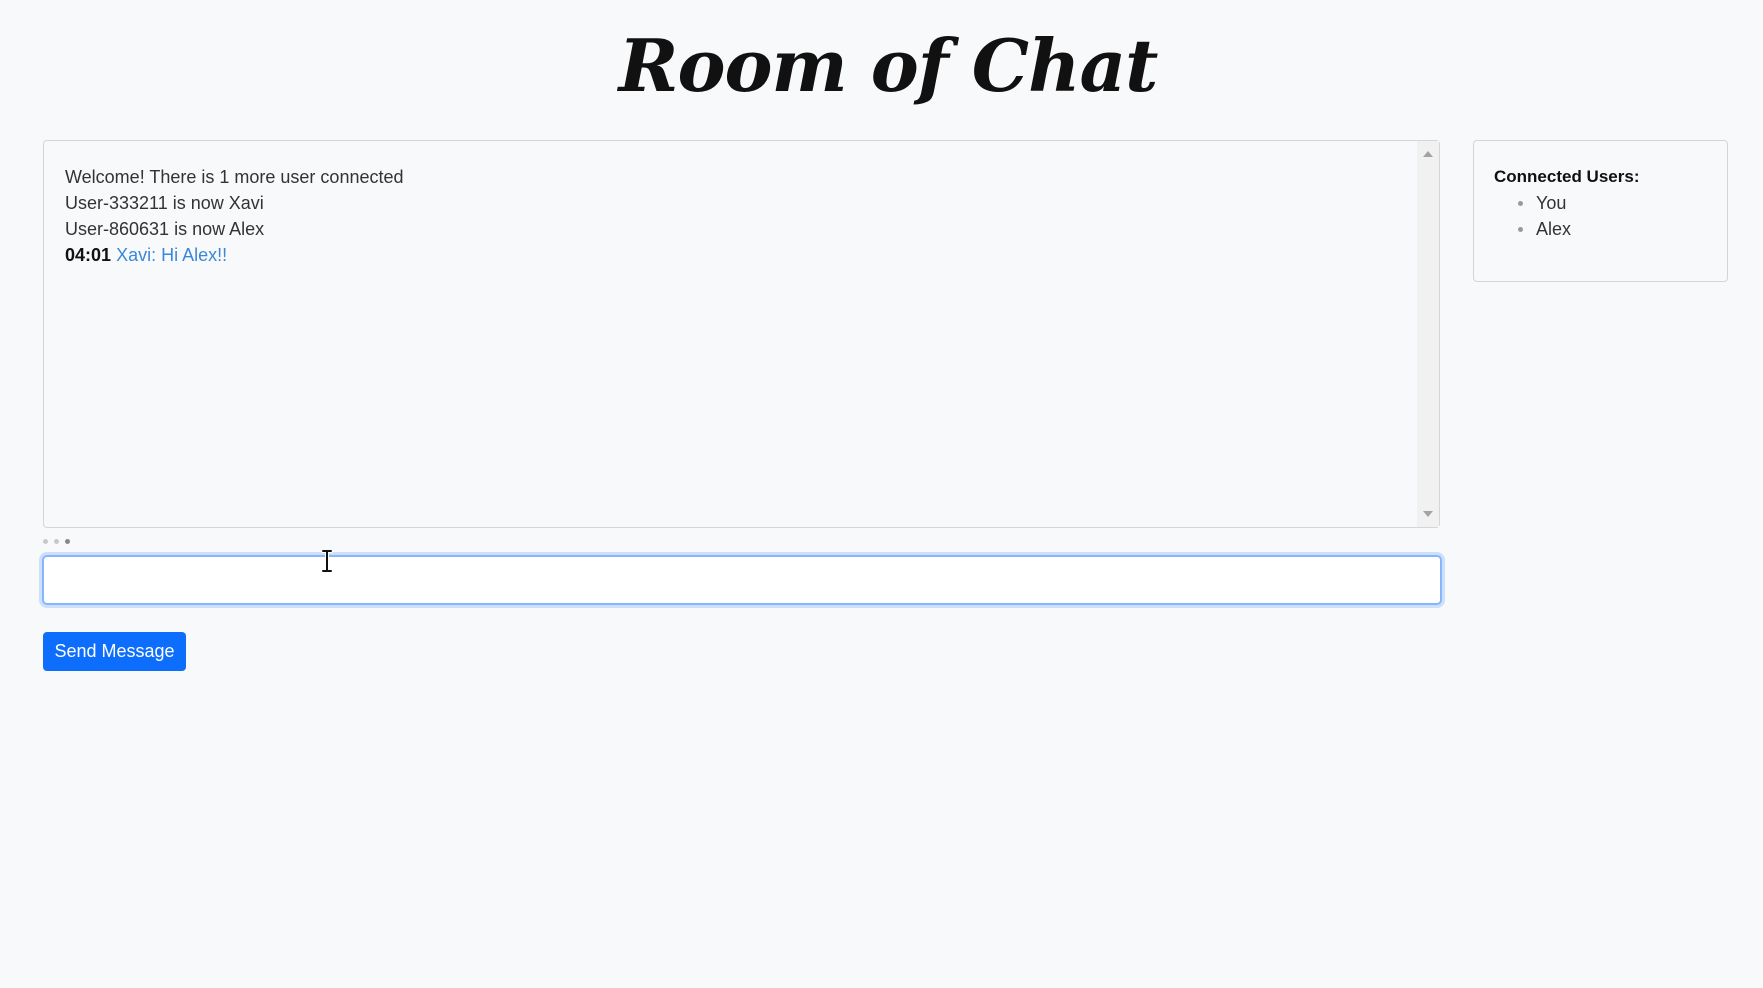 This screenshot has height=988, width=1763. What do you see at coordinates (114, 651) in the screenshot?
I see `send-message-button: Send Message` at bounding box center [114, 651].